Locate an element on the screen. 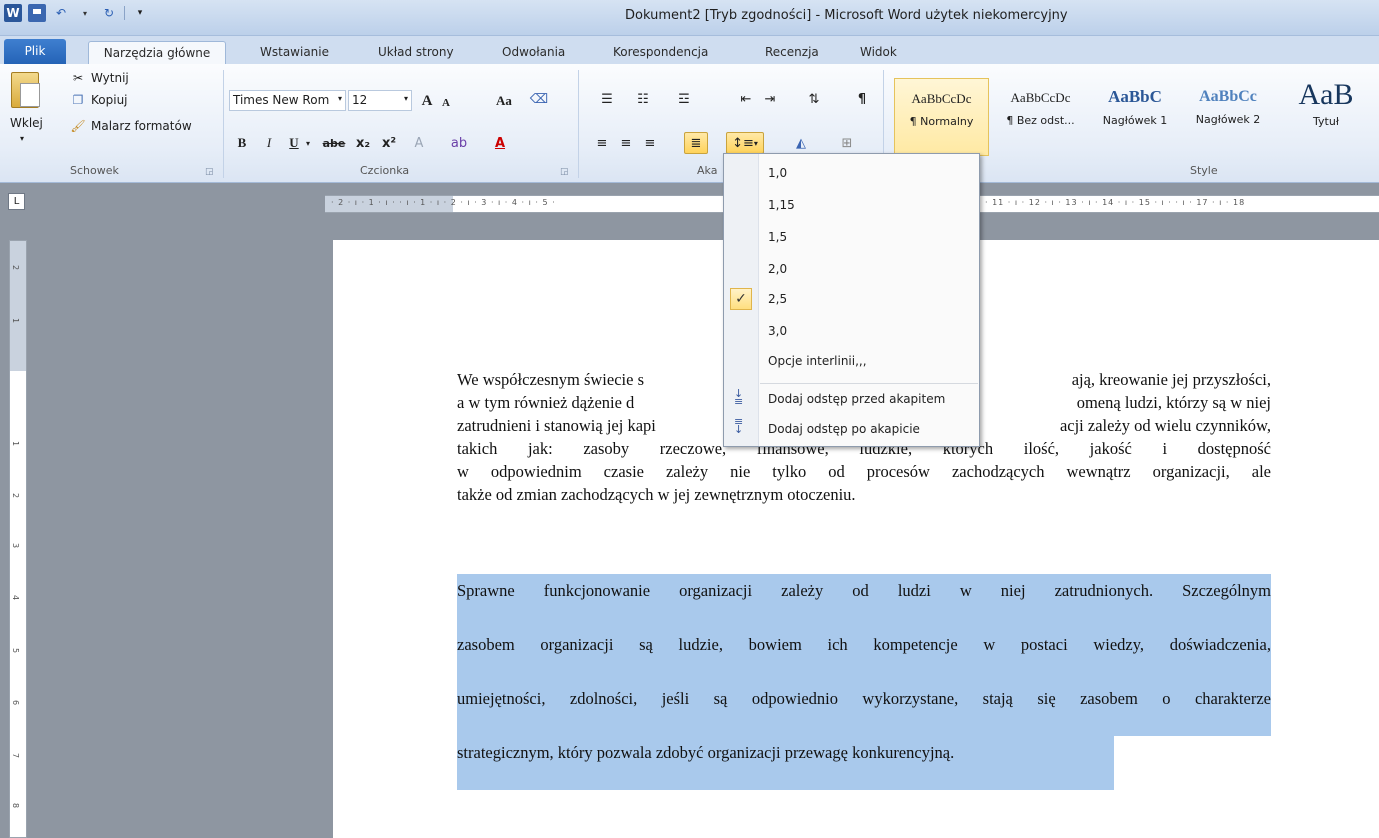 The image size is (1379, 838). option-label: Dodaj odstęp przed akapitem is located at coordinates (857, 399).